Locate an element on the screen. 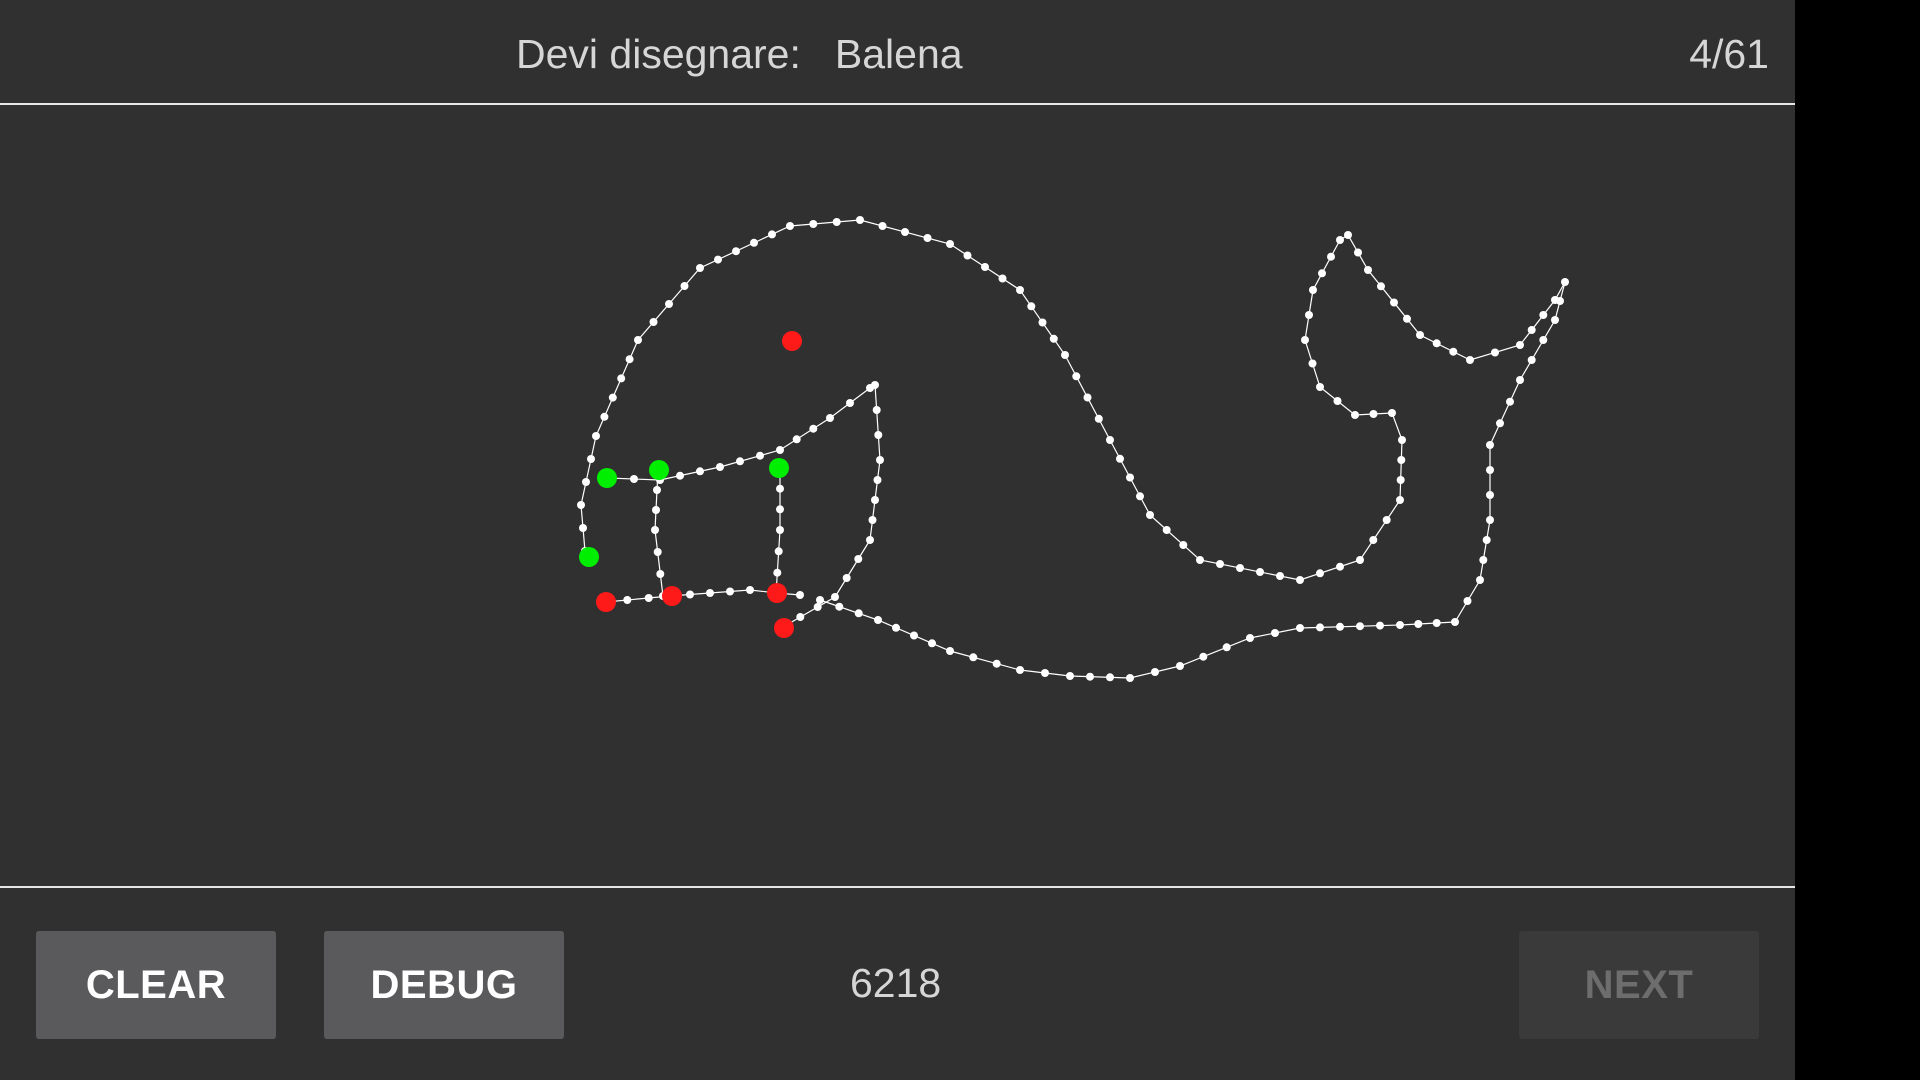 Image resolution: width=1920 pixels, height=1080 pixels. side-black-bar is located at coordinates (1857, 540).